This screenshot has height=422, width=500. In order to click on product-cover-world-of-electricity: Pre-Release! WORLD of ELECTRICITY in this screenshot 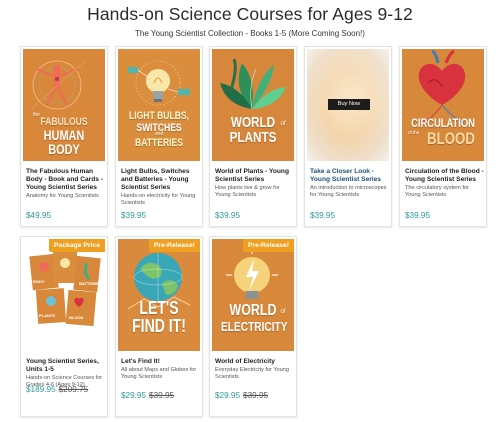, I will do `click(253, 295)`.